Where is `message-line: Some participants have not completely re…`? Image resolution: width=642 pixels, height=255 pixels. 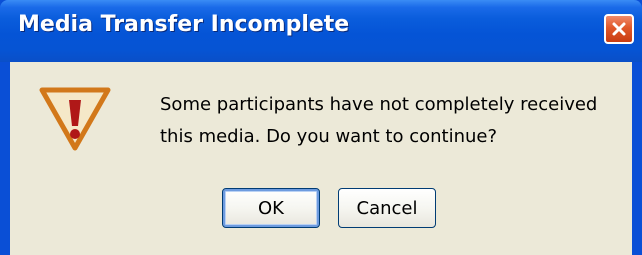
message-line: Some participants have not completely re… is located at coordinates (379, 104).